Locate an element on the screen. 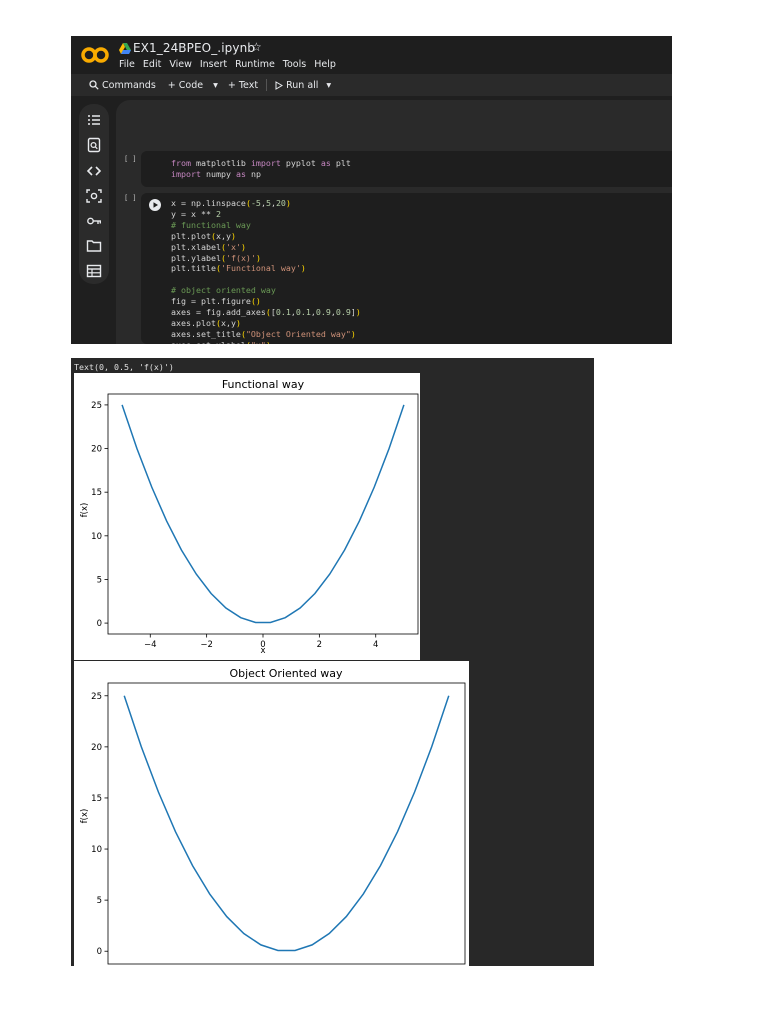 The image size is (768, 1024). run-all-label: Run all is located at coordinates (302, 85).